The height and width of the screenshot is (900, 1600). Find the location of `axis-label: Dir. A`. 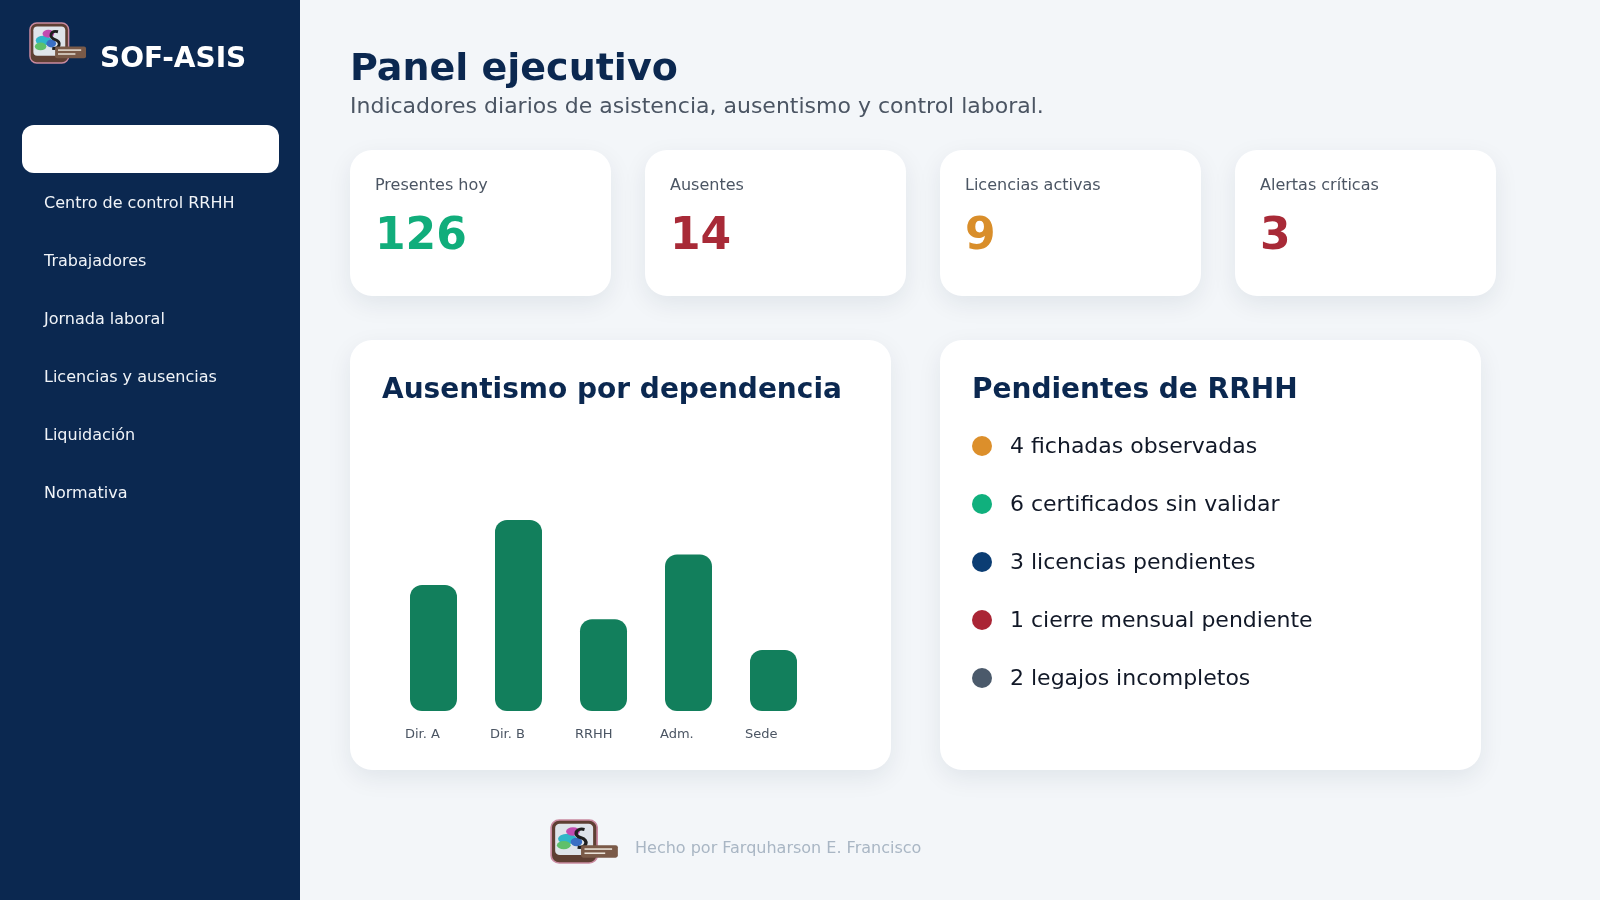

axis-label: Dir. A is located at coordinates (422, 733).